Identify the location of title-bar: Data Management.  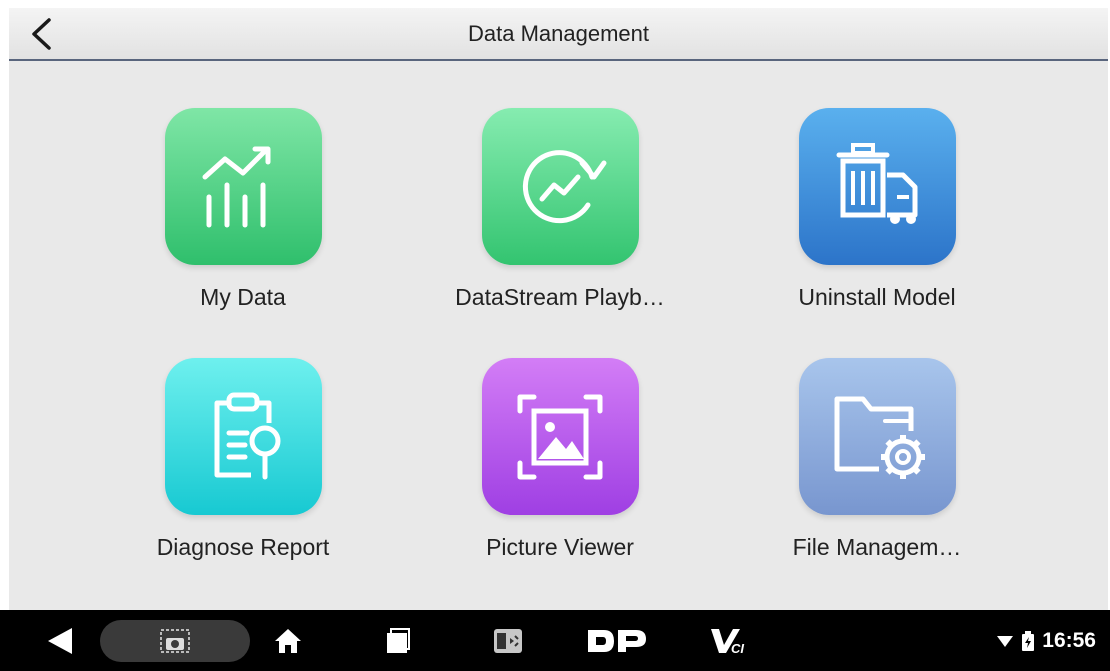
(558, 34).